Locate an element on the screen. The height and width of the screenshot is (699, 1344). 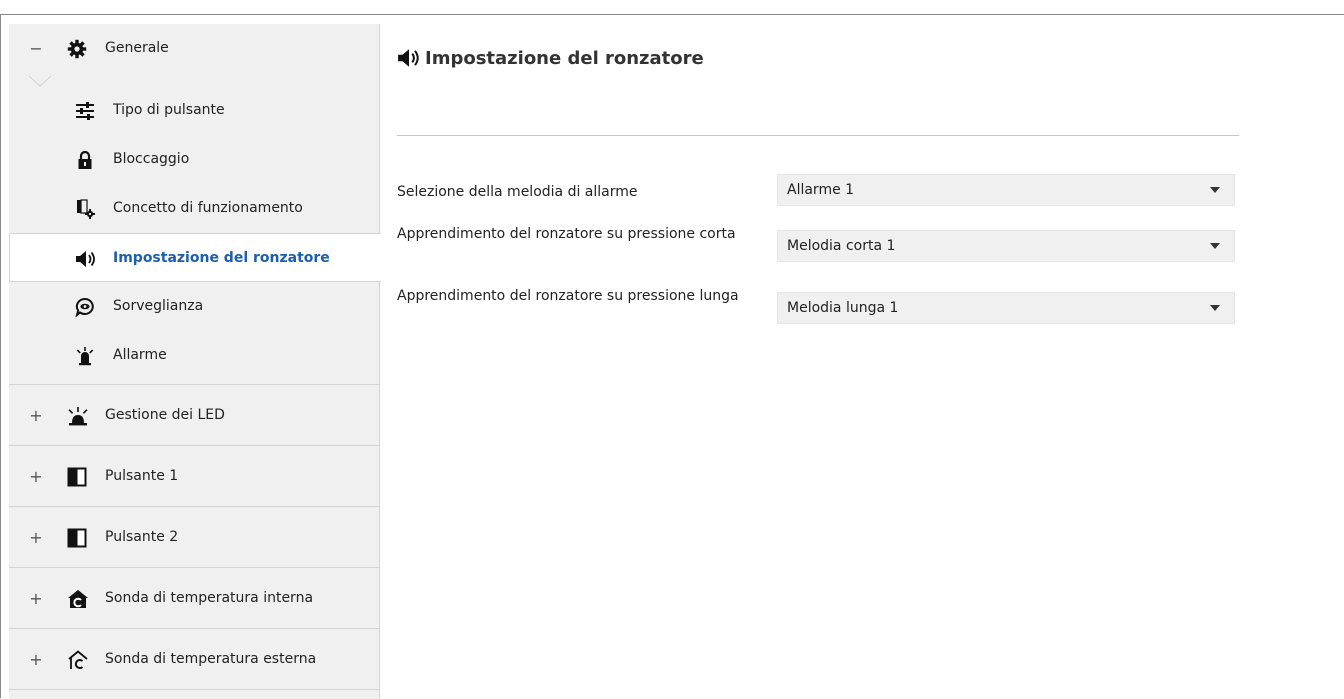
sidebar-item-concetto-di-funzionamento: Concetto di funzionamento is located at coordinates (194, 208).